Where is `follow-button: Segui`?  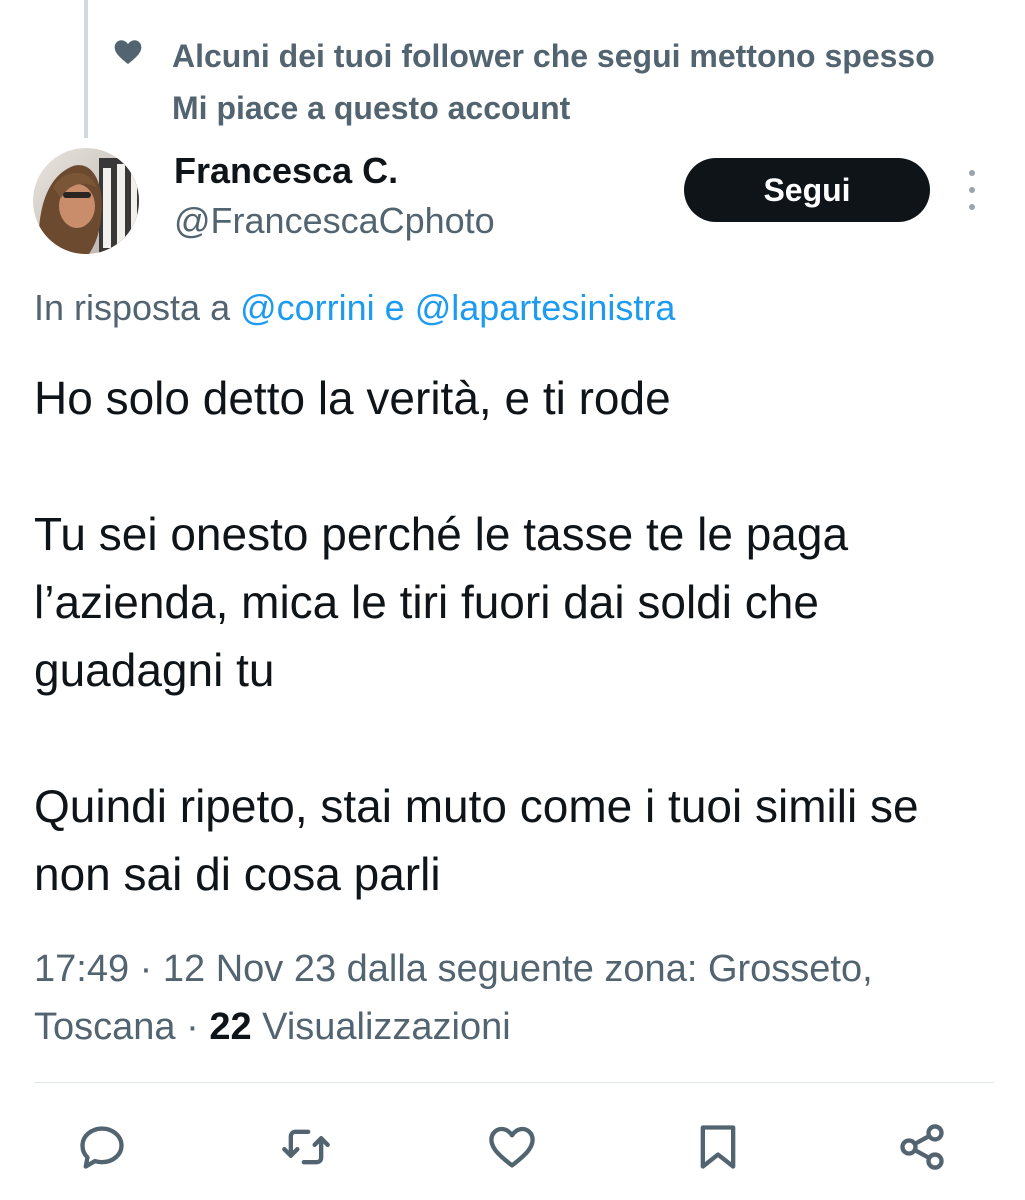 follow-button: Segui is located at coordinates (807, 190).